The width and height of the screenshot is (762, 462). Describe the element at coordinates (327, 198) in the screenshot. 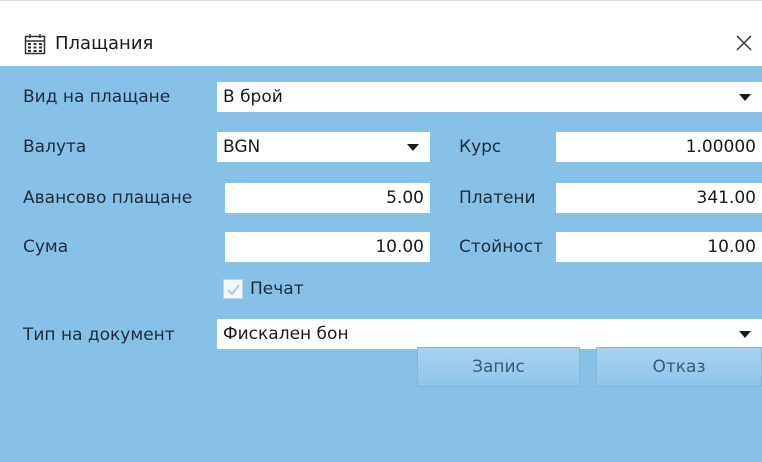

I see `advance-field: 5.00` at that location.